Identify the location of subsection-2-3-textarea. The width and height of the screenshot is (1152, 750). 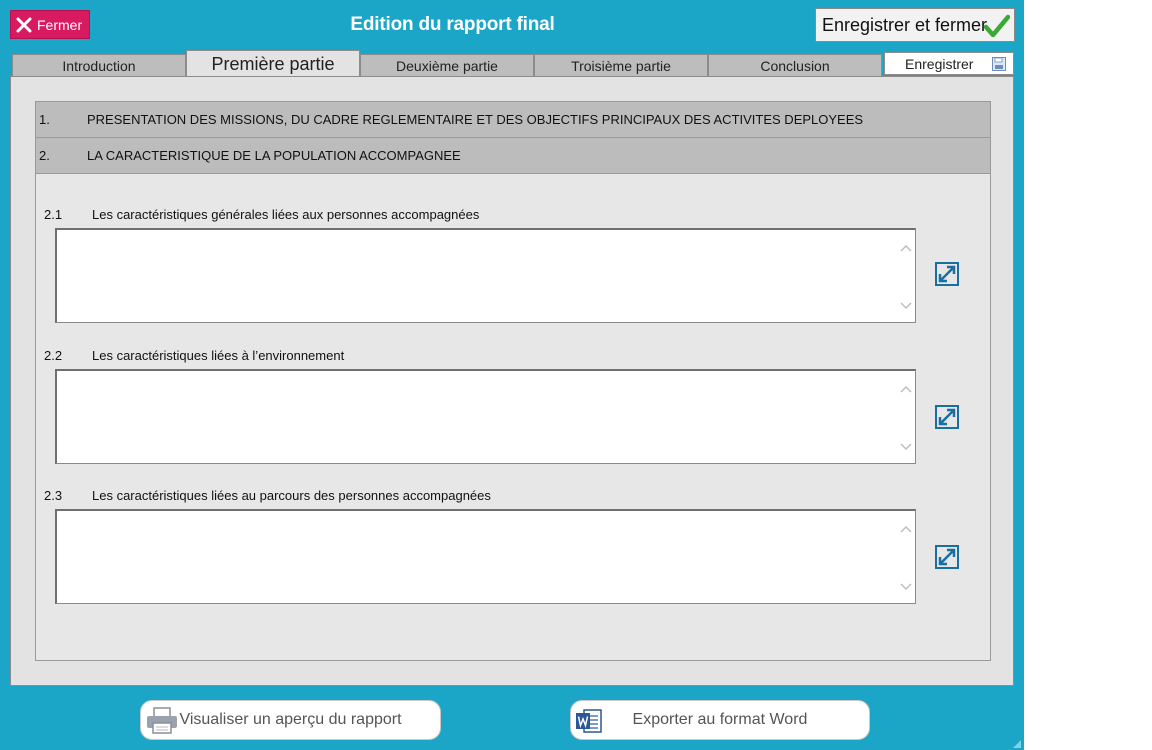
(485, 556).